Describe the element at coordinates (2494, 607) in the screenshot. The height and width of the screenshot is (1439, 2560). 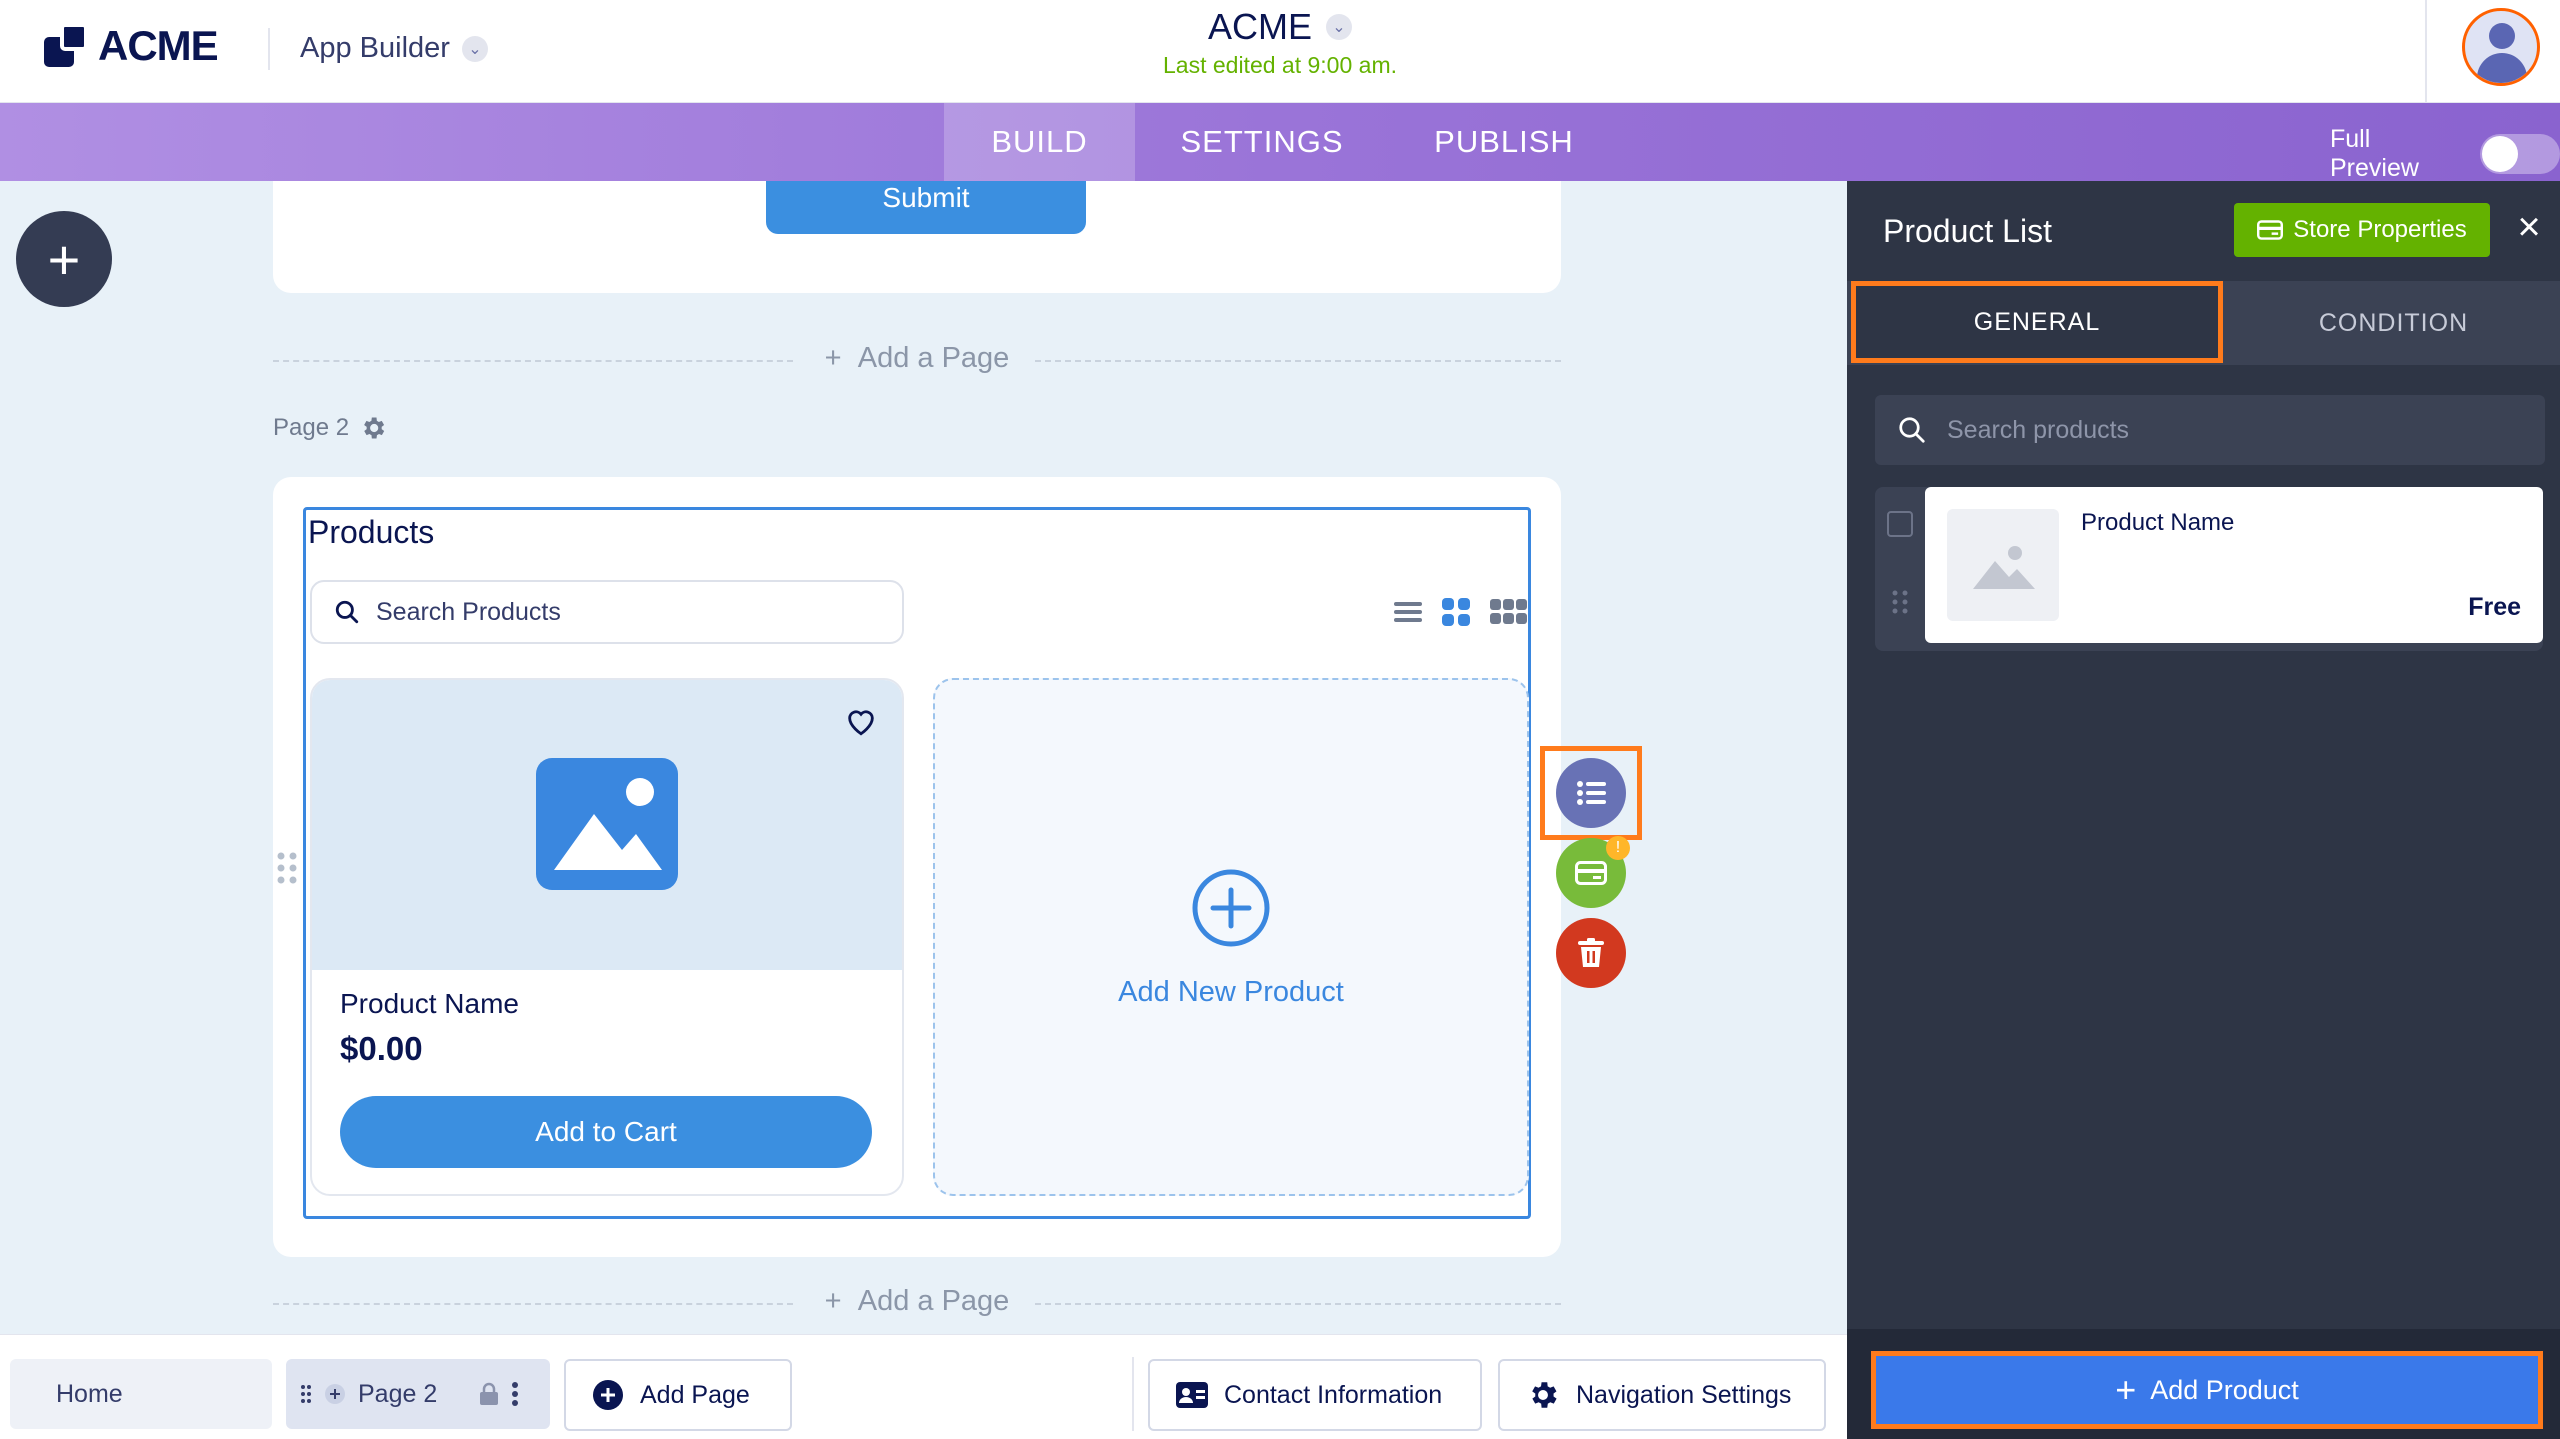
I see `product-price: Free` at that location.